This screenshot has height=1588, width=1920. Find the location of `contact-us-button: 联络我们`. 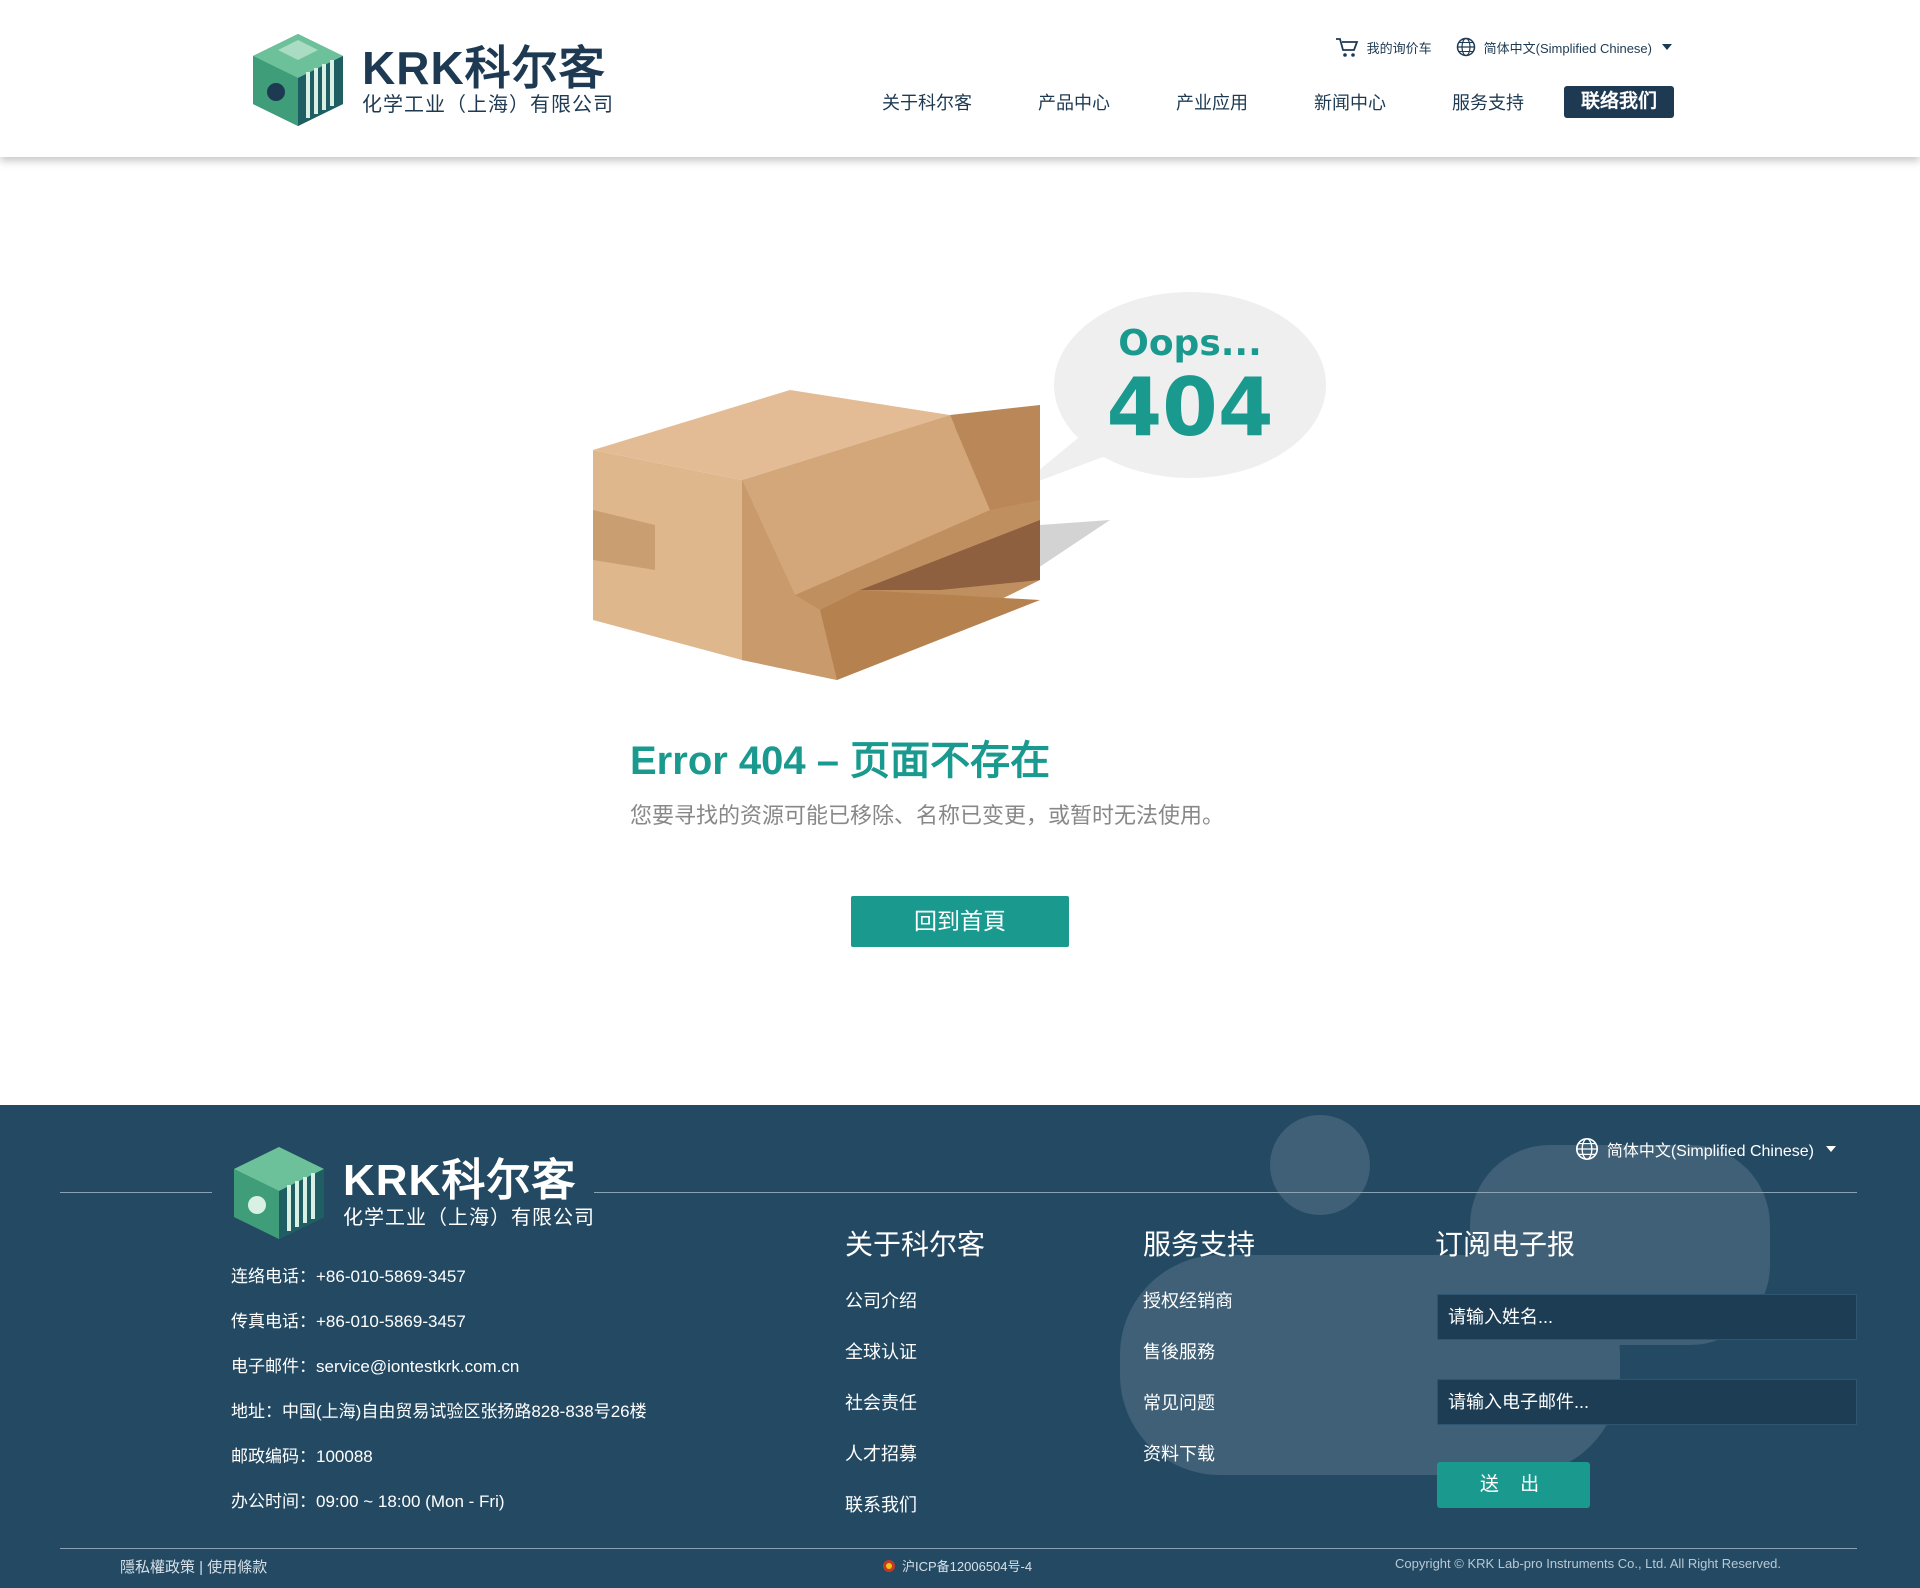

contact-us-button: 联络我们 is located at coordinates (1618, 102).